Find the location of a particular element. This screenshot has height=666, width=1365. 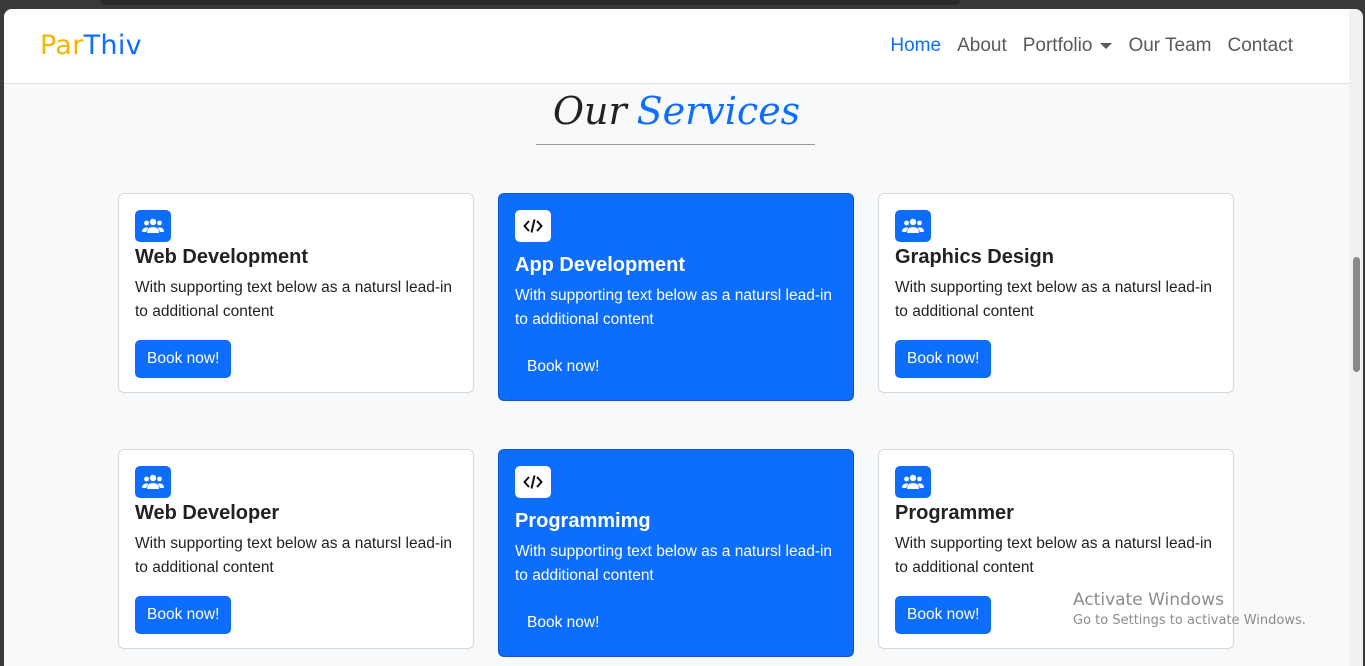

watermark-line2: Go to Settings to activate Windows. is located at coordinates (1189, 620).